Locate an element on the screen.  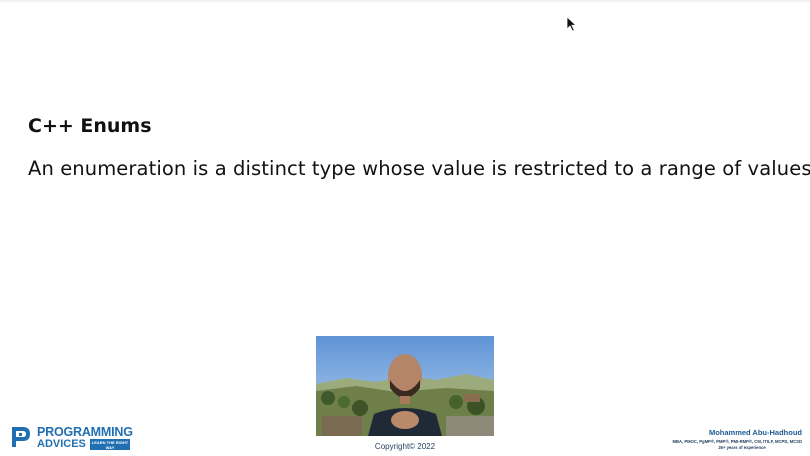
logo-text-line1: PROGRAMMING is located at coordinates (85, 432).